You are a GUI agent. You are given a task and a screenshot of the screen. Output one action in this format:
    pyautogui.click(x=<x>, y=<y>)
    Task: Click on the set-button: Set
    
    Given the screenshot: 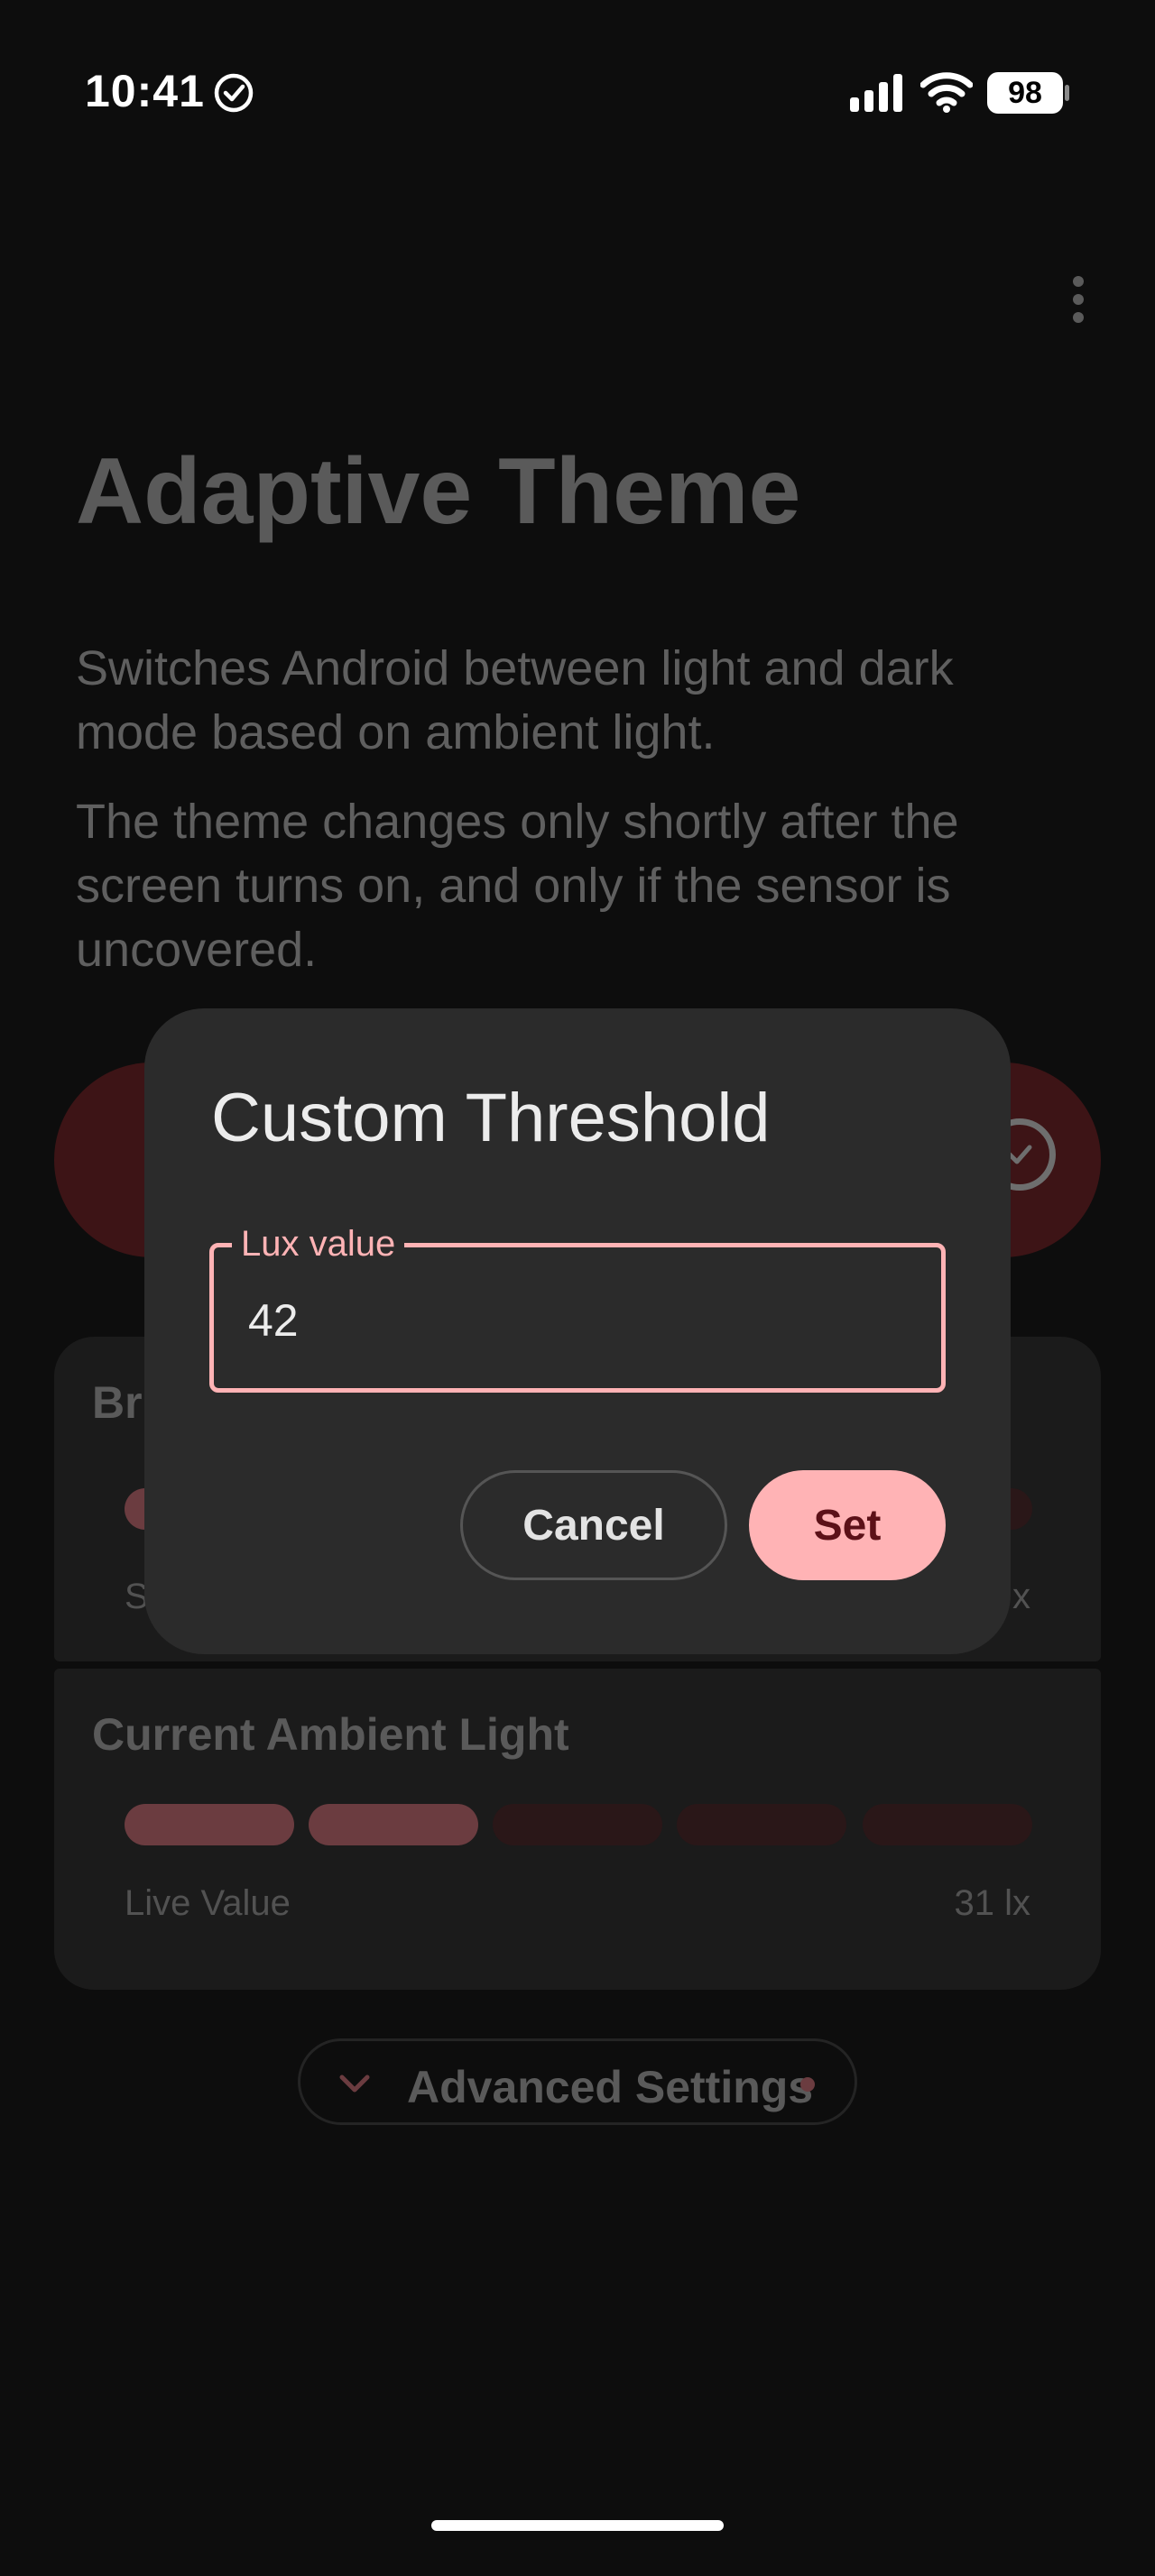 What is the action you would take?
    pyautogui.click(x=847, y=1525)
    